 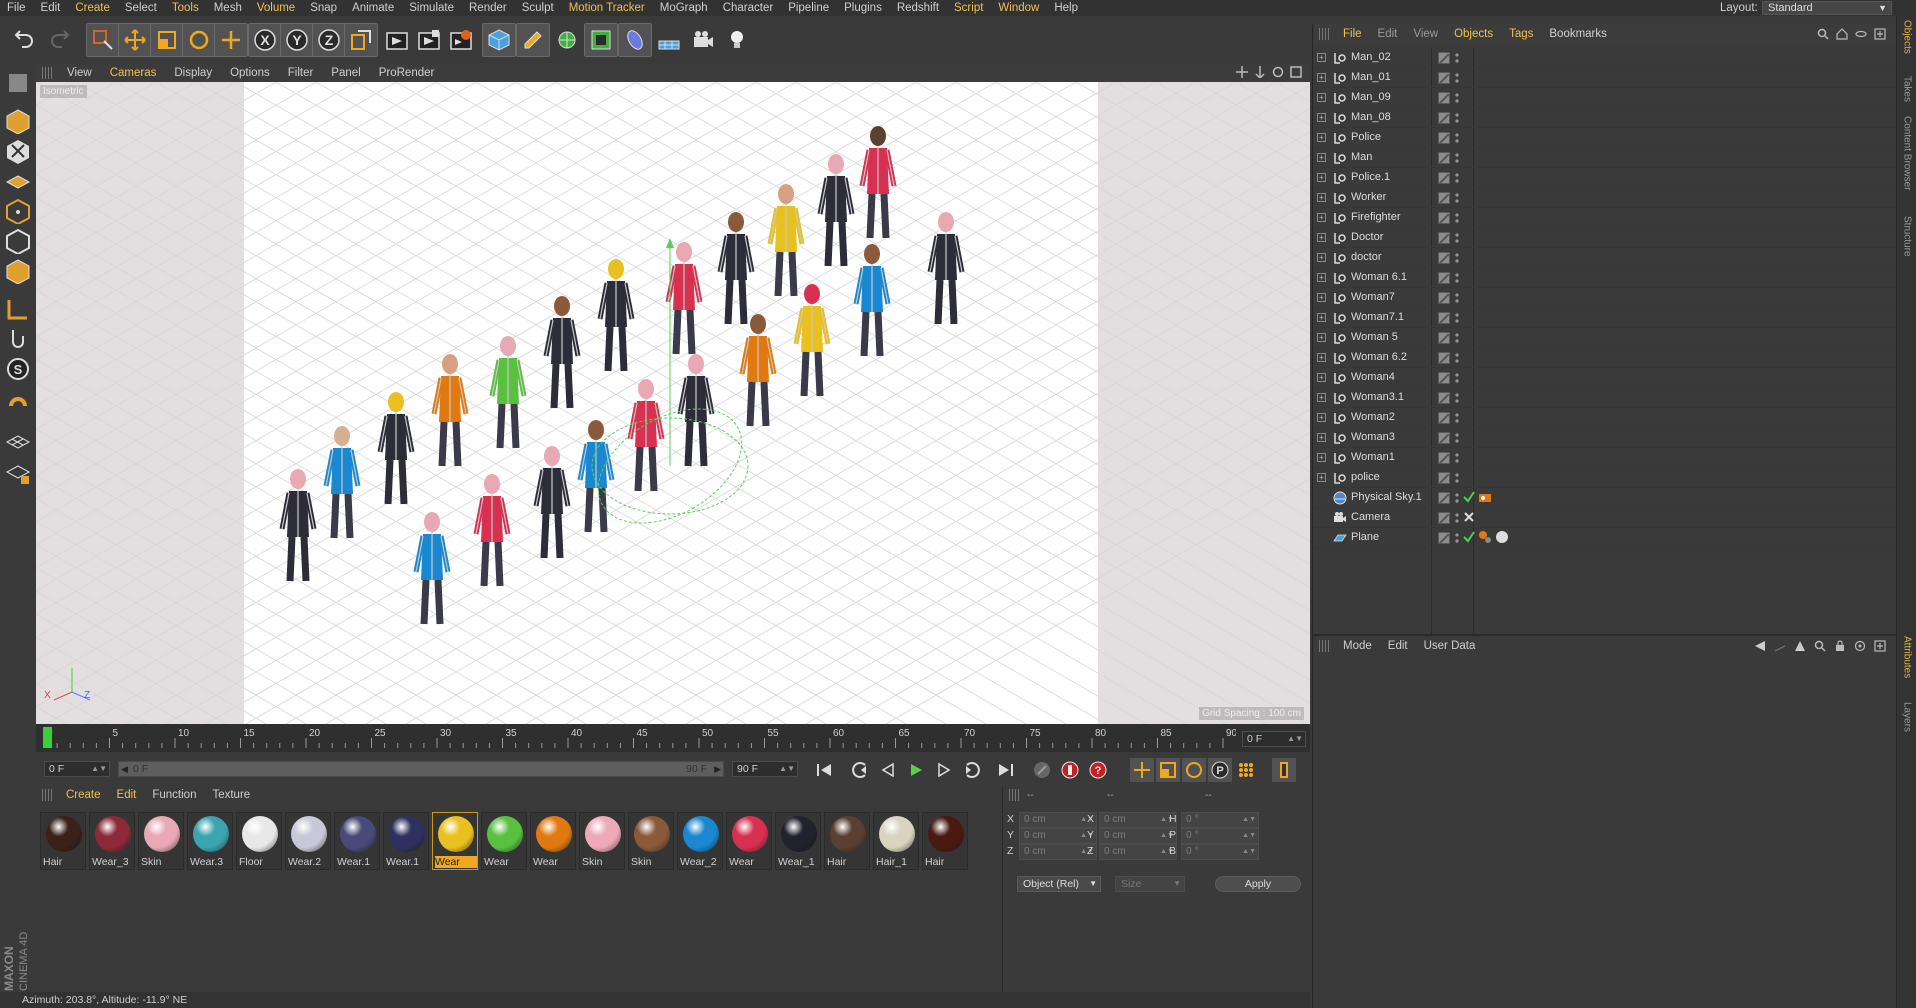 What do you see at coordinates (124, 769) in the screenshot?
I see `range-left-arrow-icon: ◀` at bounding box center [124, 769].